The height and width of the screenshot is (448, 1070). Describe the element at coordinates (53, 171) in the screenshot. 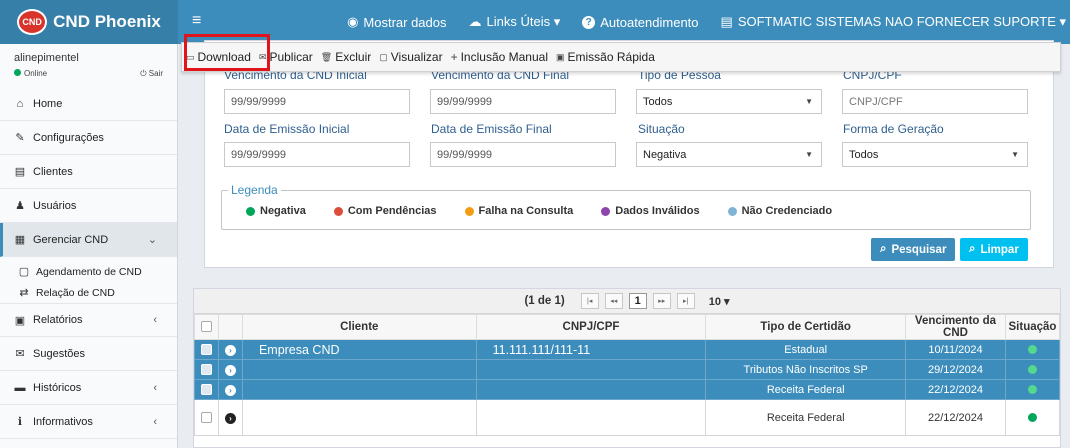

I see `sidebar-item-label: Clientes` at that location.